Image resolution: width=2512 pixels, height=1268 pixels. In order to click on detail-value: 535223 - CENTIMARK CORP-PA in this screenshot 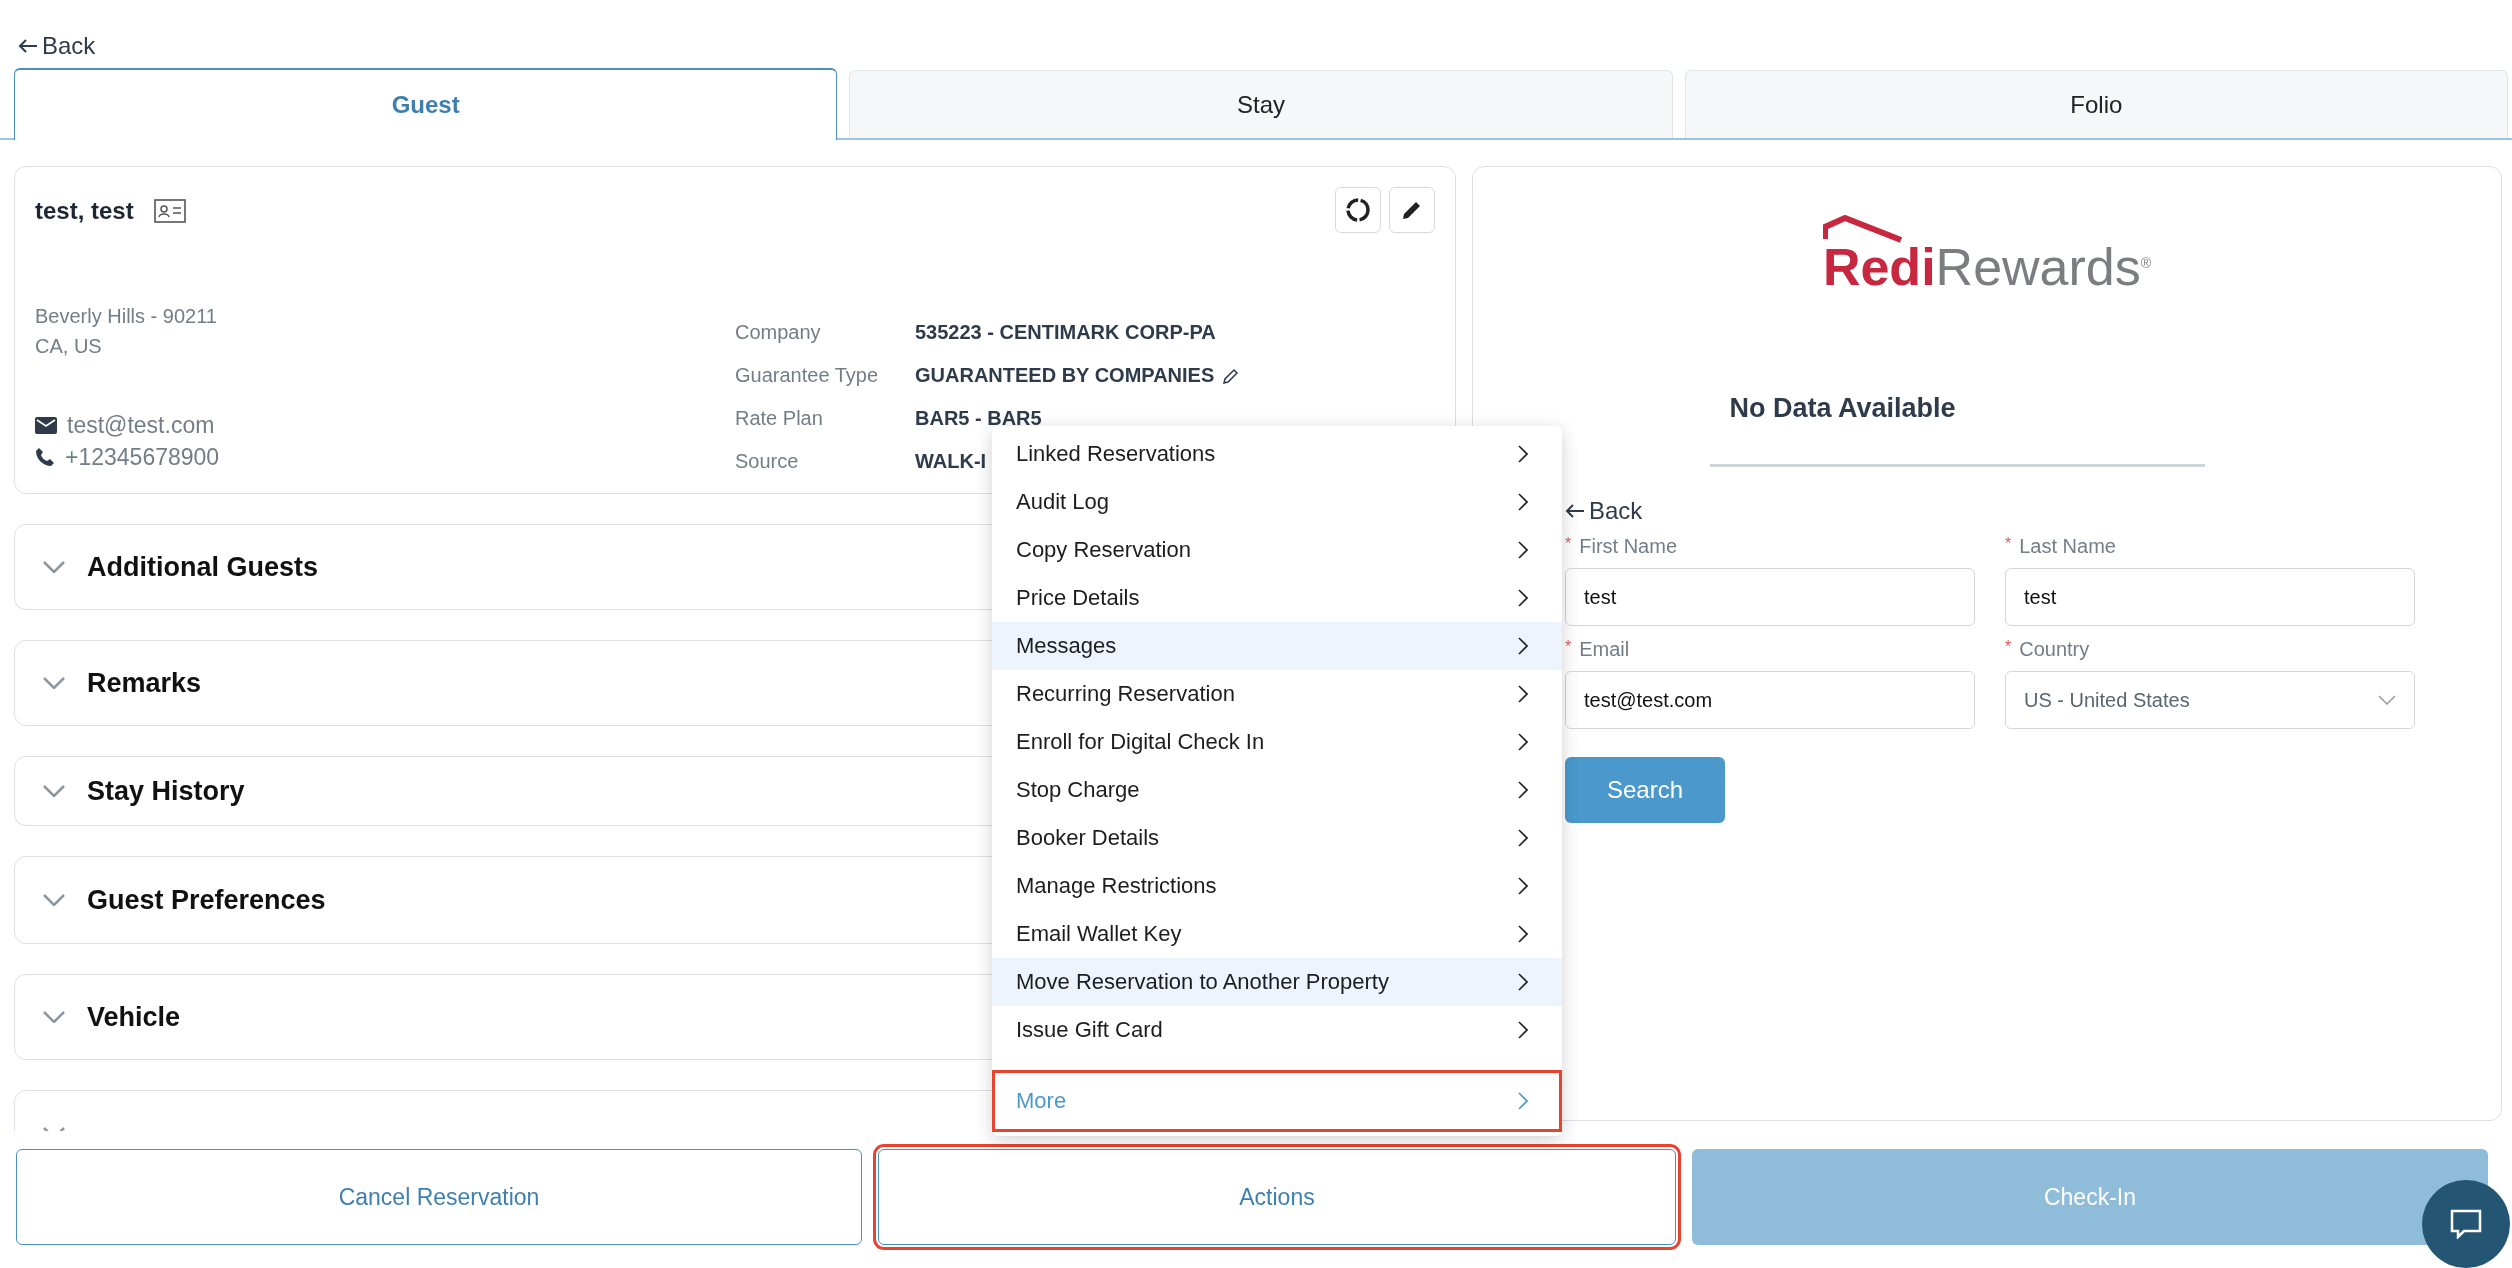, I will do `click(1065, 332)`.